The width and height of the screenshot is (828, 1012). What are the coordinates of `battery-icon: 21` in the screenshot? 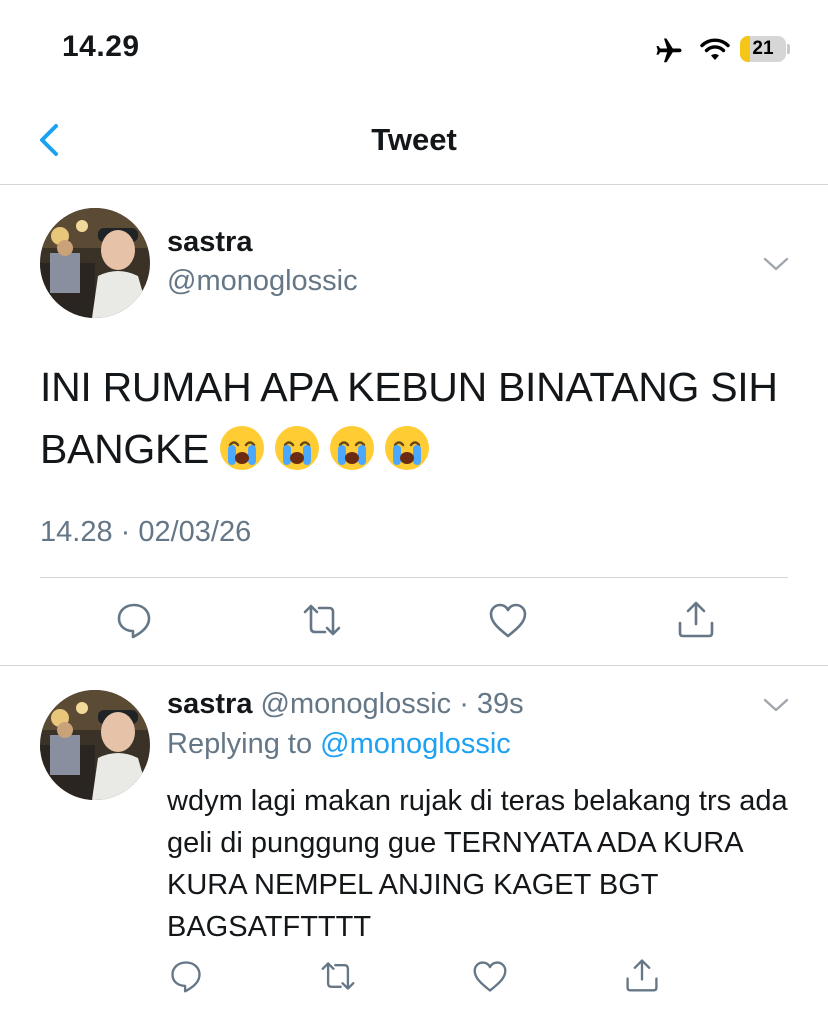 It's located at (765, 49).